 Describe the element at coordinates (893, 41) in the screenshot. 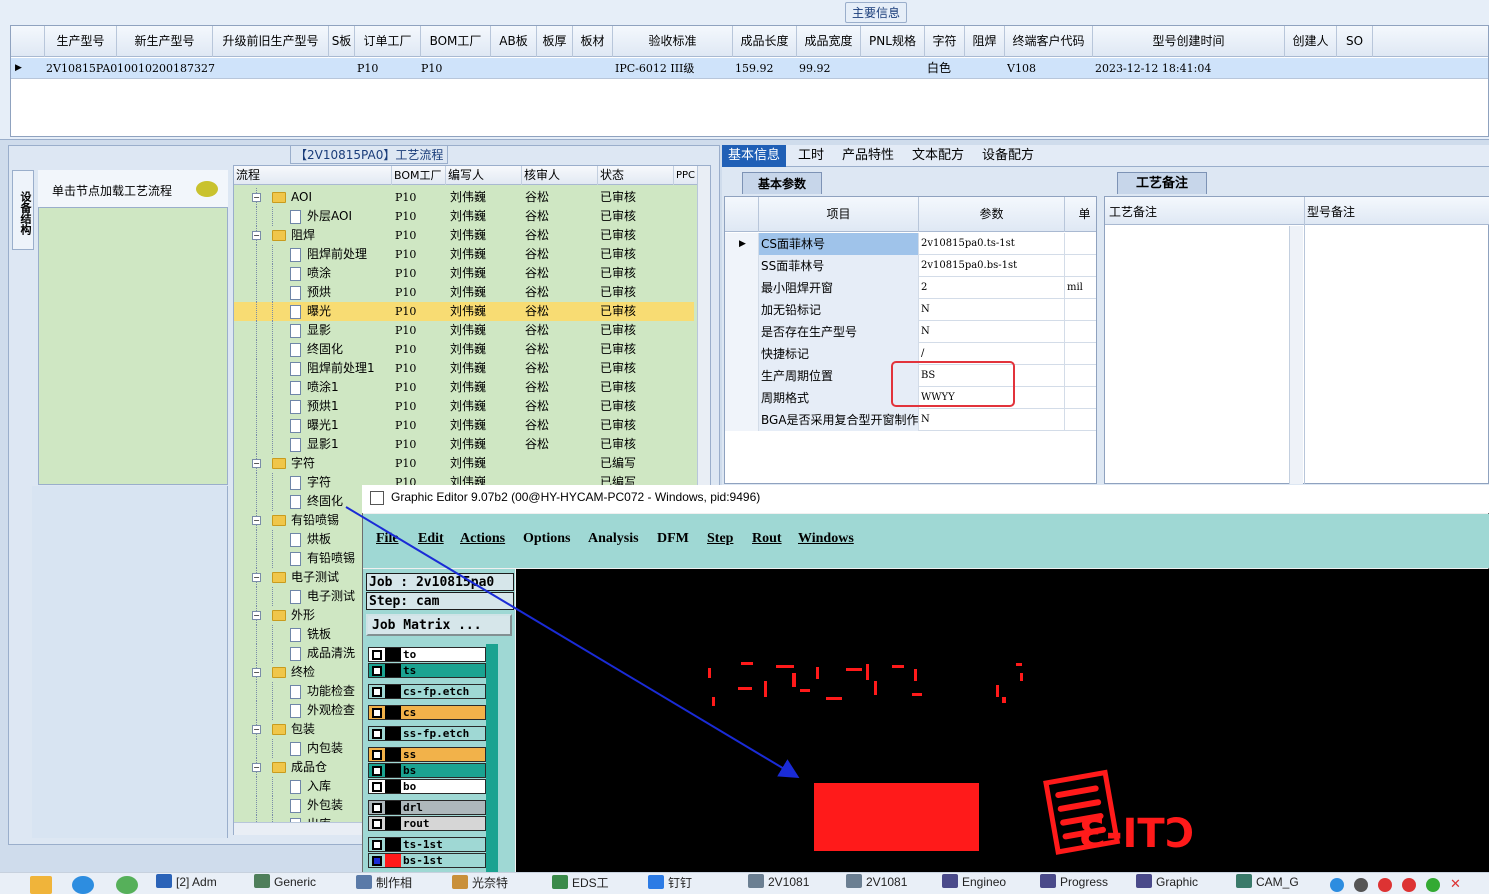

I see `col-header-pnl: PNL规格` at that location.